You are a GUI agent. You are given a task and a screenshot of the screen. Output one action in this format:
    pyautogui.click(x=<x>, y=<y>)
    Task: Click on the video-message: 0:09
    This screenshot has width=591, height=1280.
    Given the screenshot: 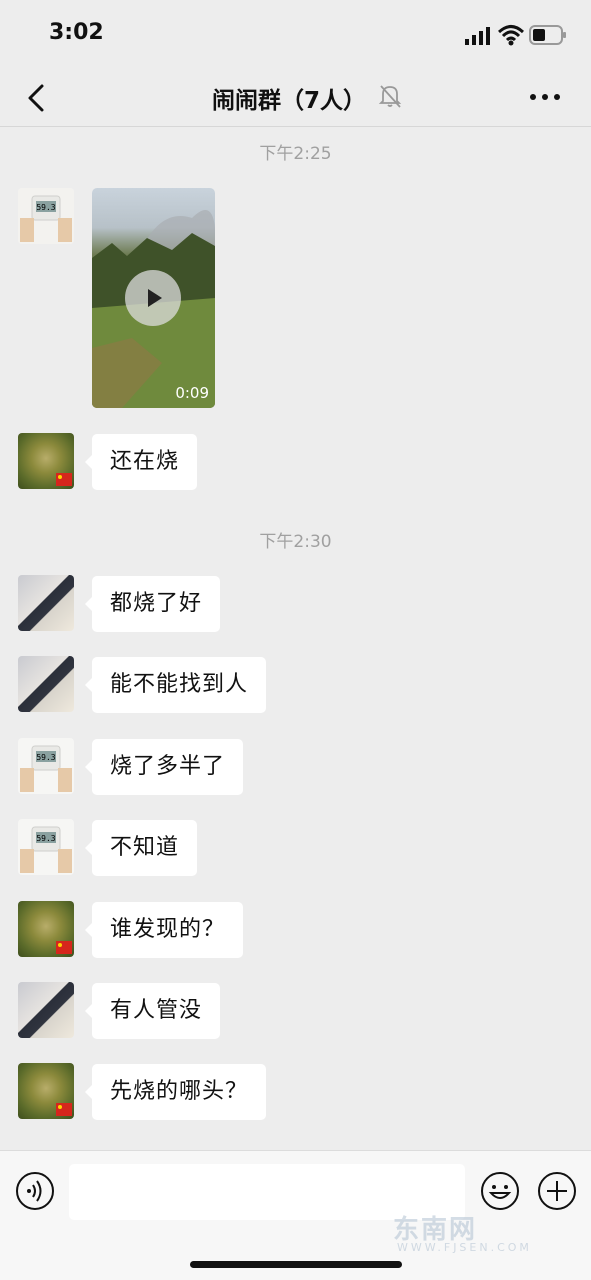 What is the action you would take?
    pyautogui.click(x=153, y=298)
    